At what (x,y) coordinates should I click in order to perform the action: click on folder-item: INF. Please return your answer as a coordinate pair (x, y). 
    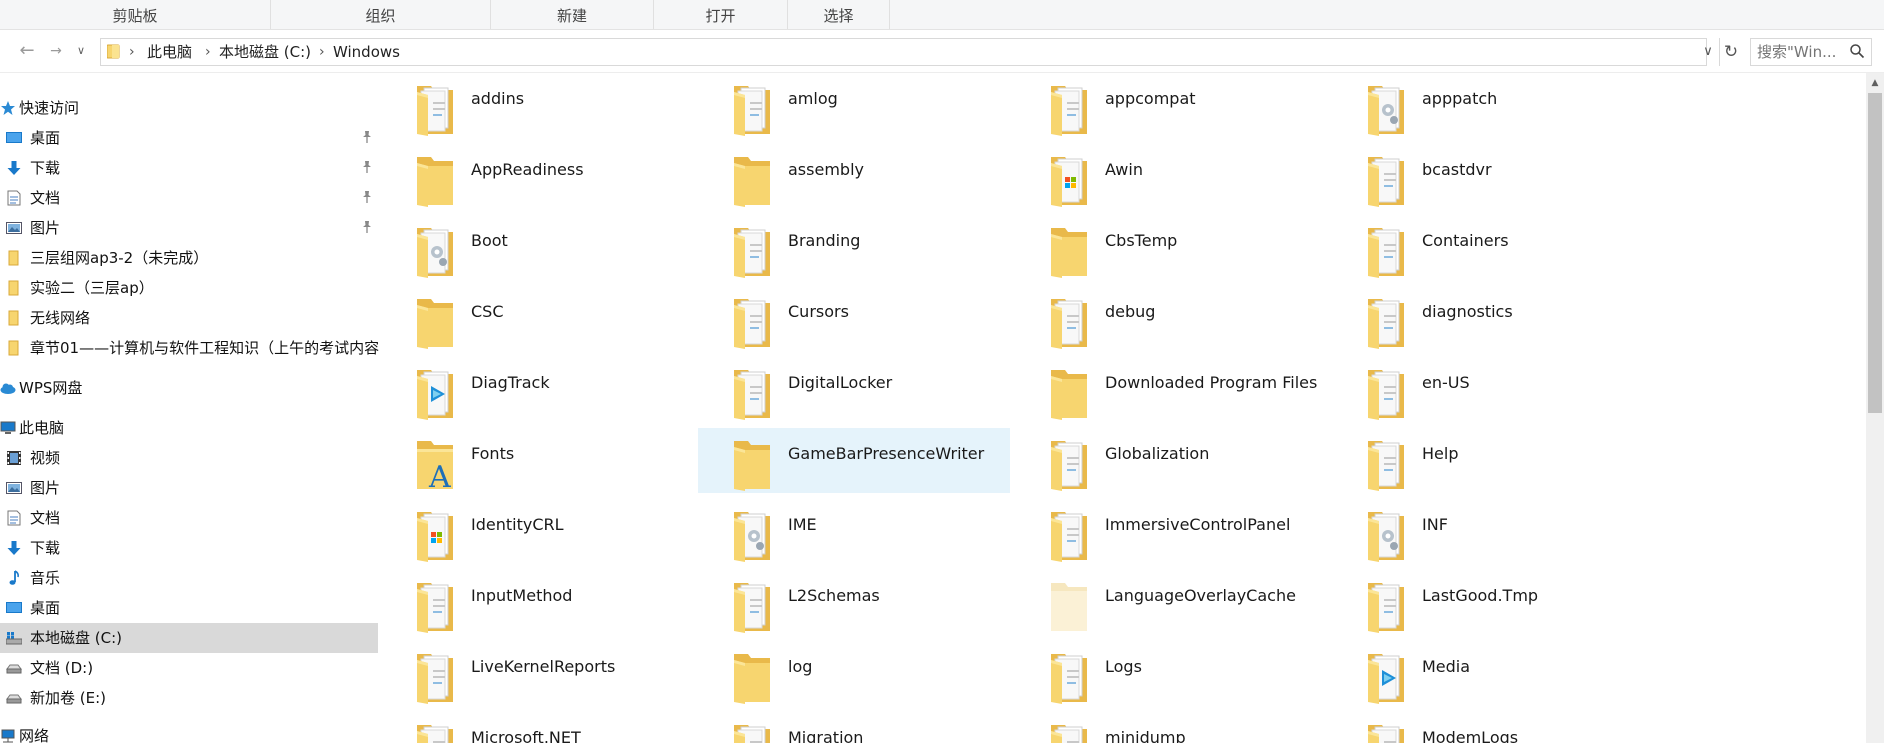
    Looking at the image, I should click on (1488, 531).